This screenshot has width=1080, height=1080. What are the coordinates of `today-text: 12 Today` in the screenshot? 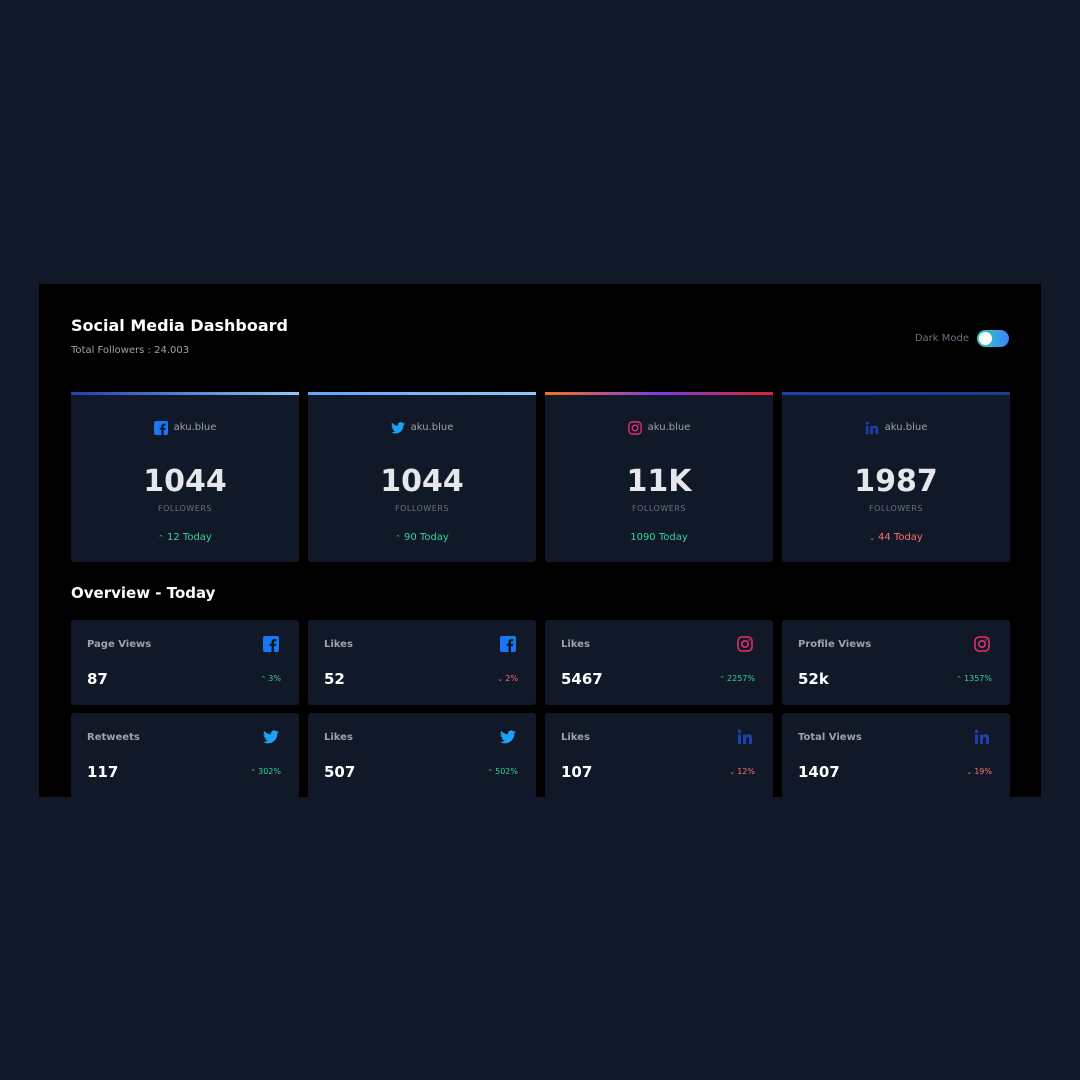 It's located at (189, 537).